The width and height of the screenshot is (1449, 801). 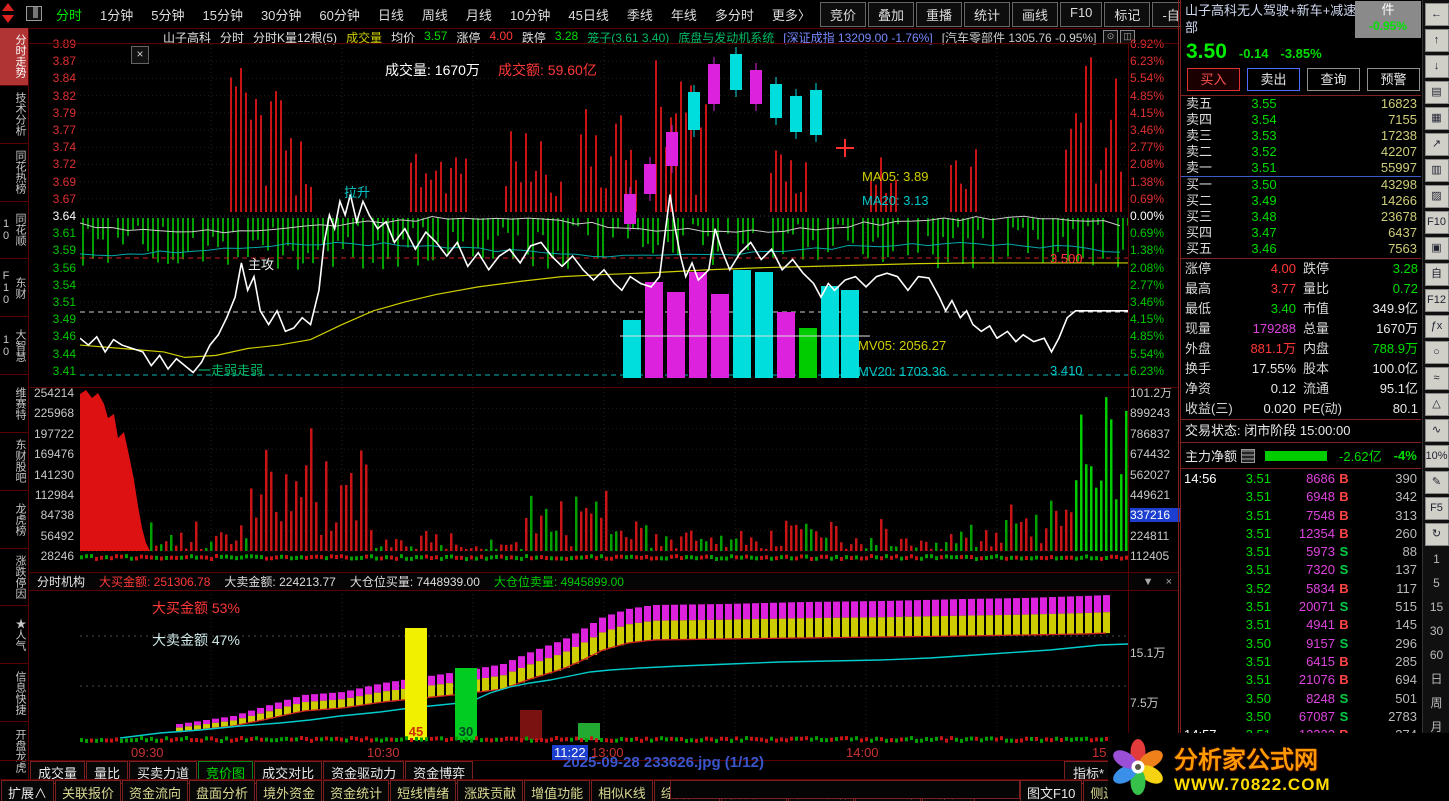 I want to click on scroll-arrows-icon, so click(x=9, y=14).